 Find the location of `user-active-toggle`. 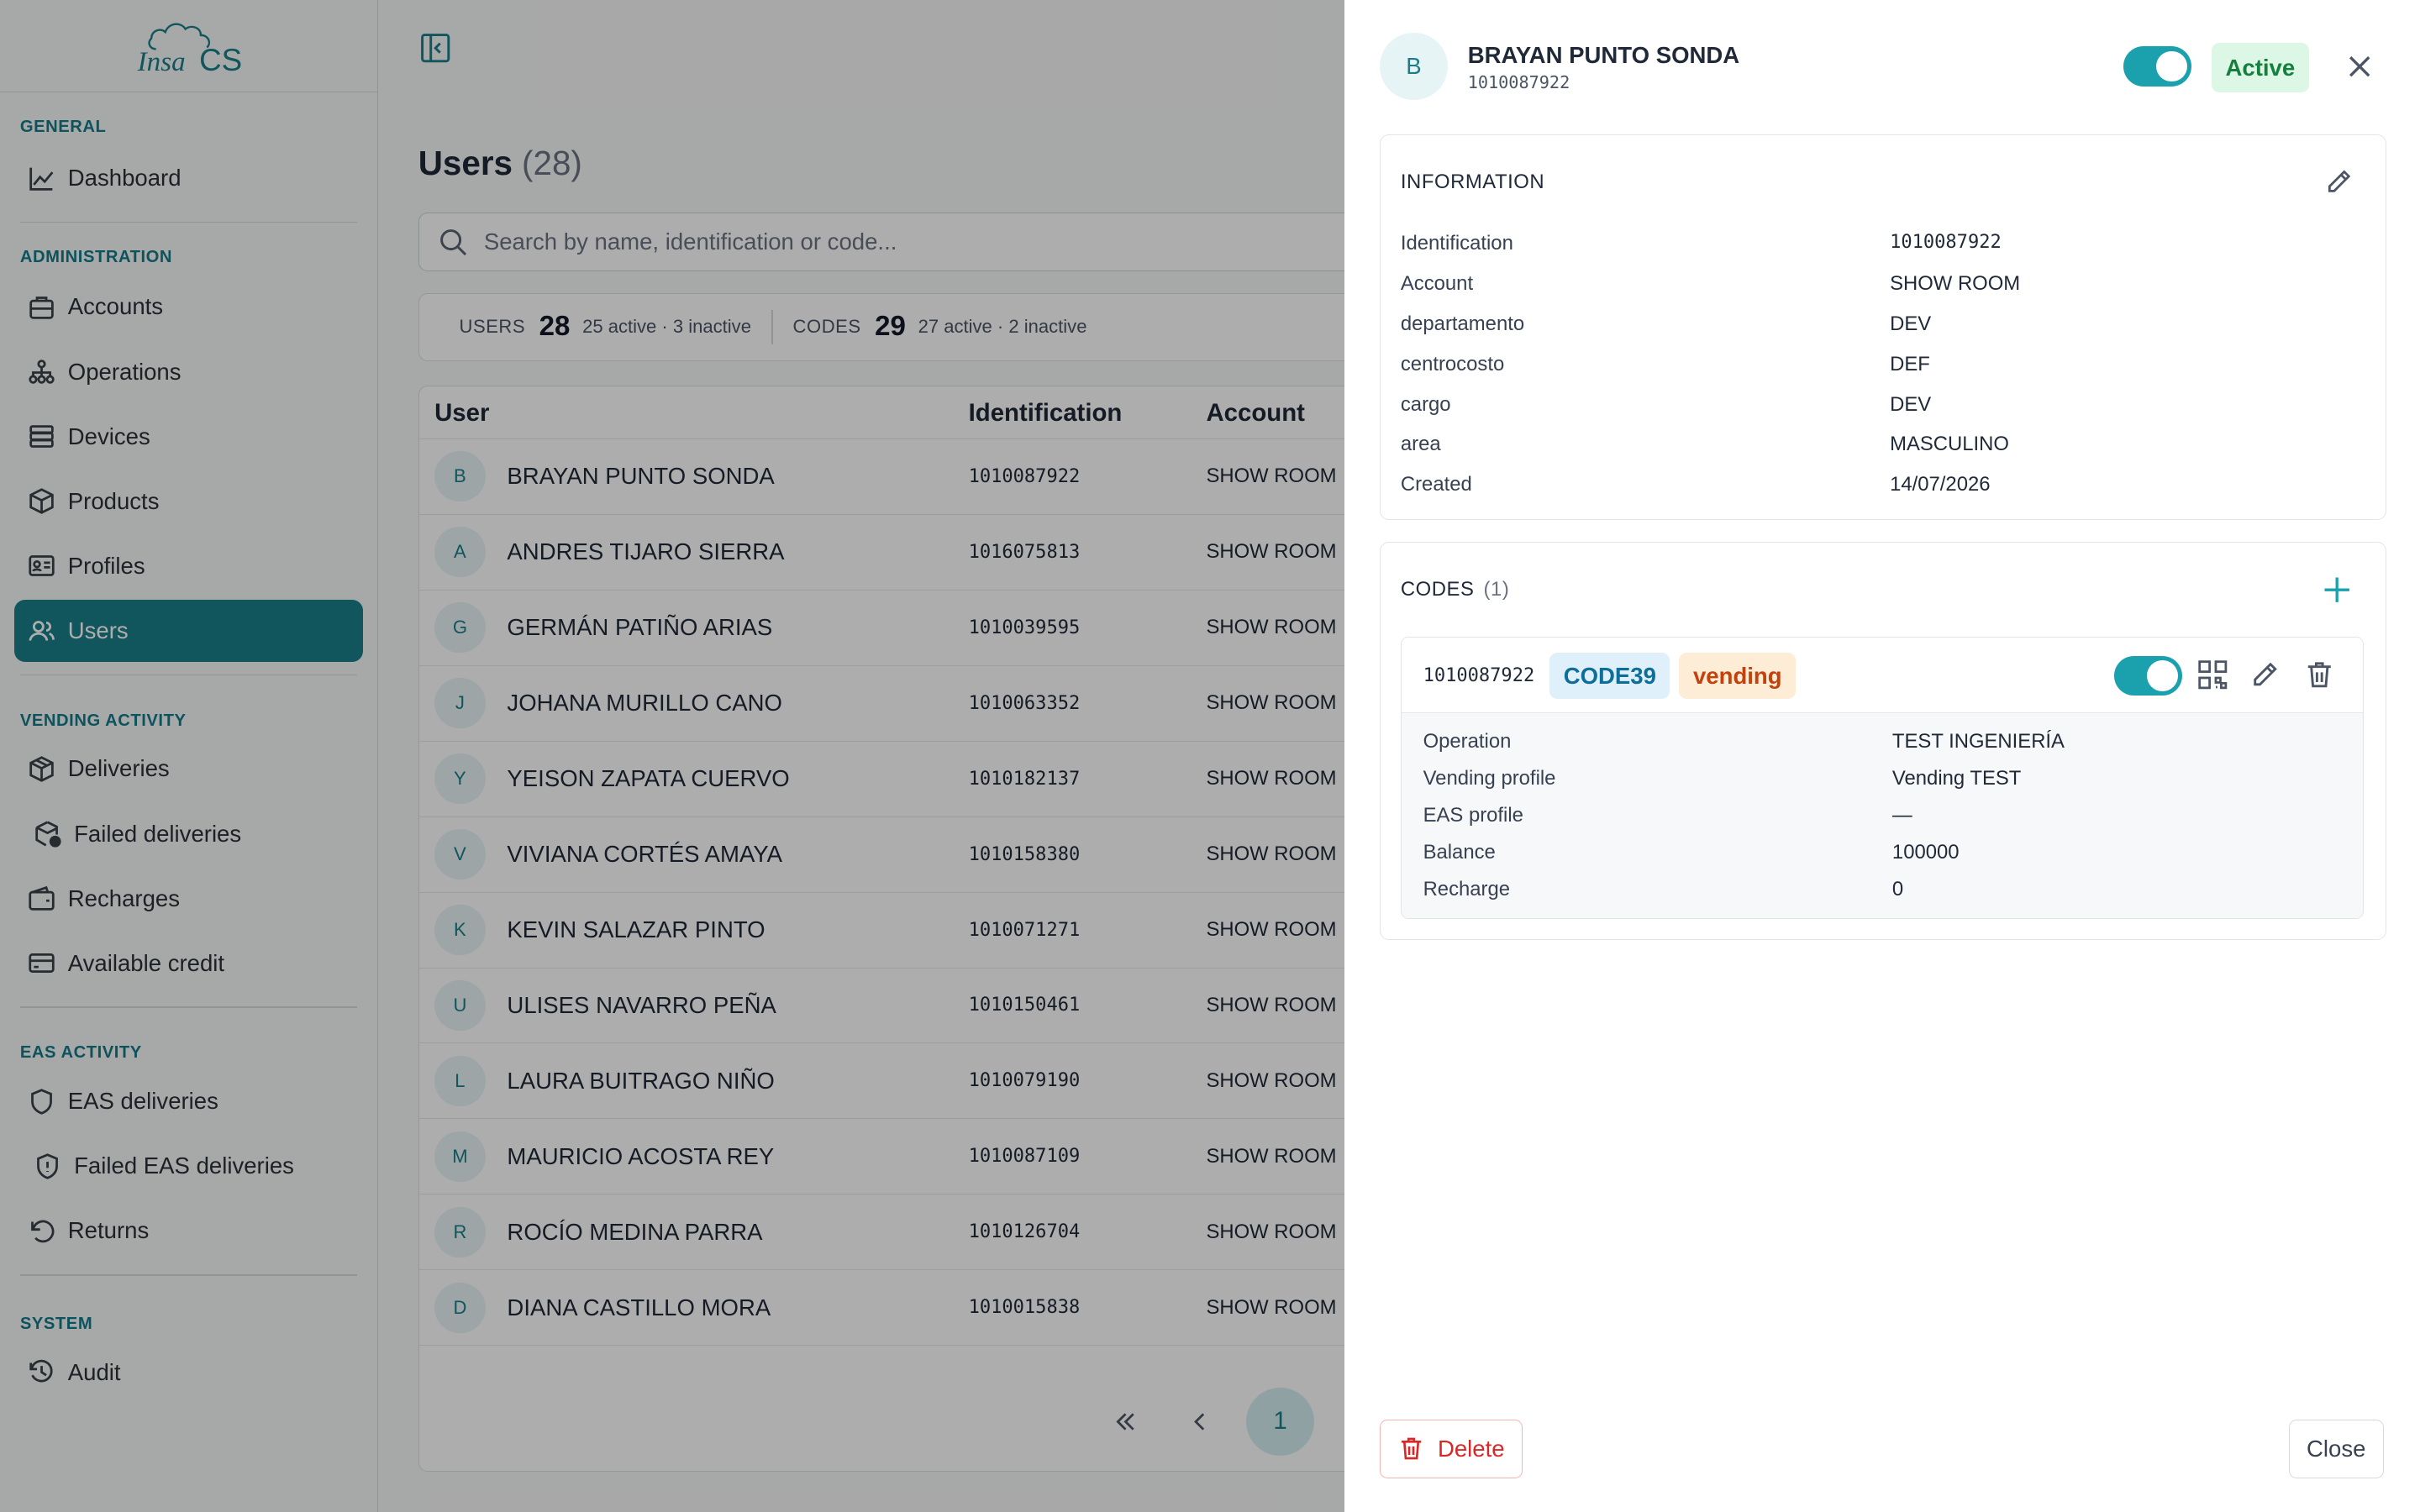

user-active-toggle is located at coordinates (2157, 66).